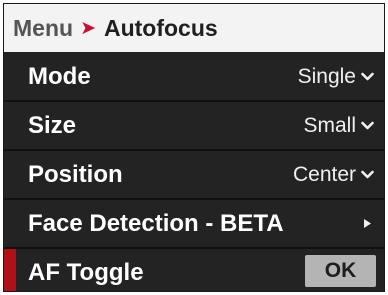 This screenshot has width=388, height=295. Describe the element at coordinates (52, 125) in the screenshot. I see `menu-item-label: Size` at that location.